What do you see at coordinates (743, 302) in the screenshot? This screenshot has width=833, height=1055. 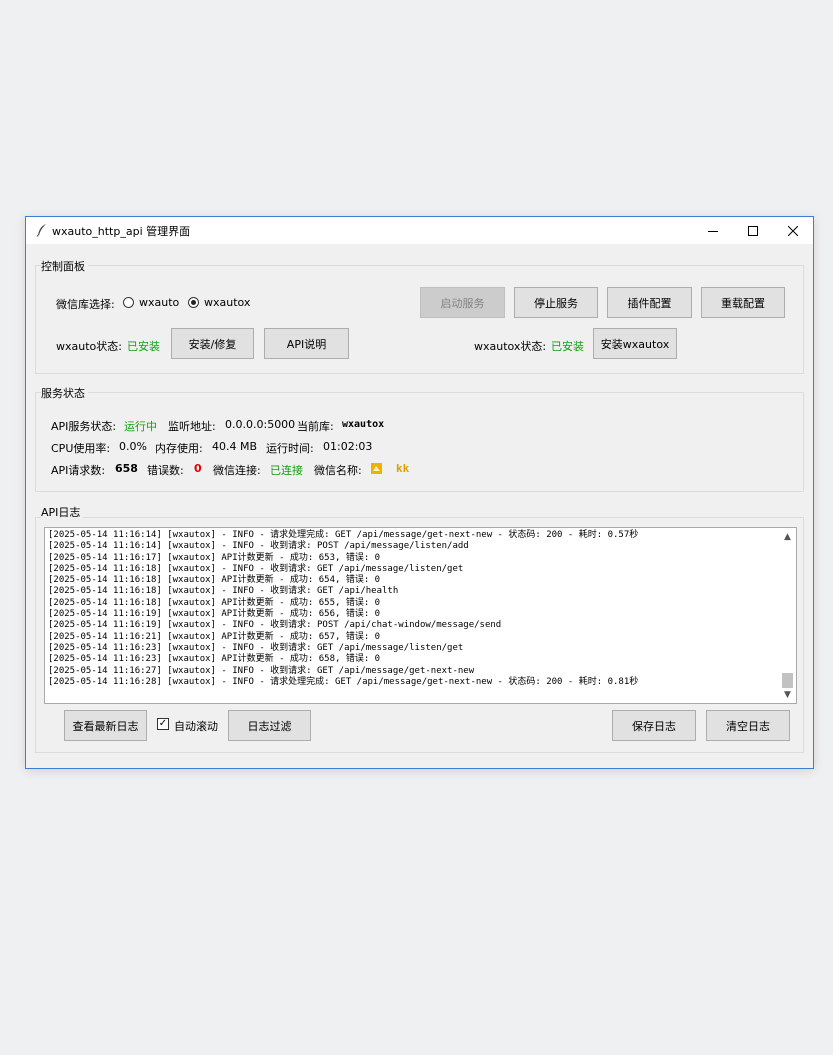 I see `reload-config-button: 重载配置` at bounding box center [743, 302].